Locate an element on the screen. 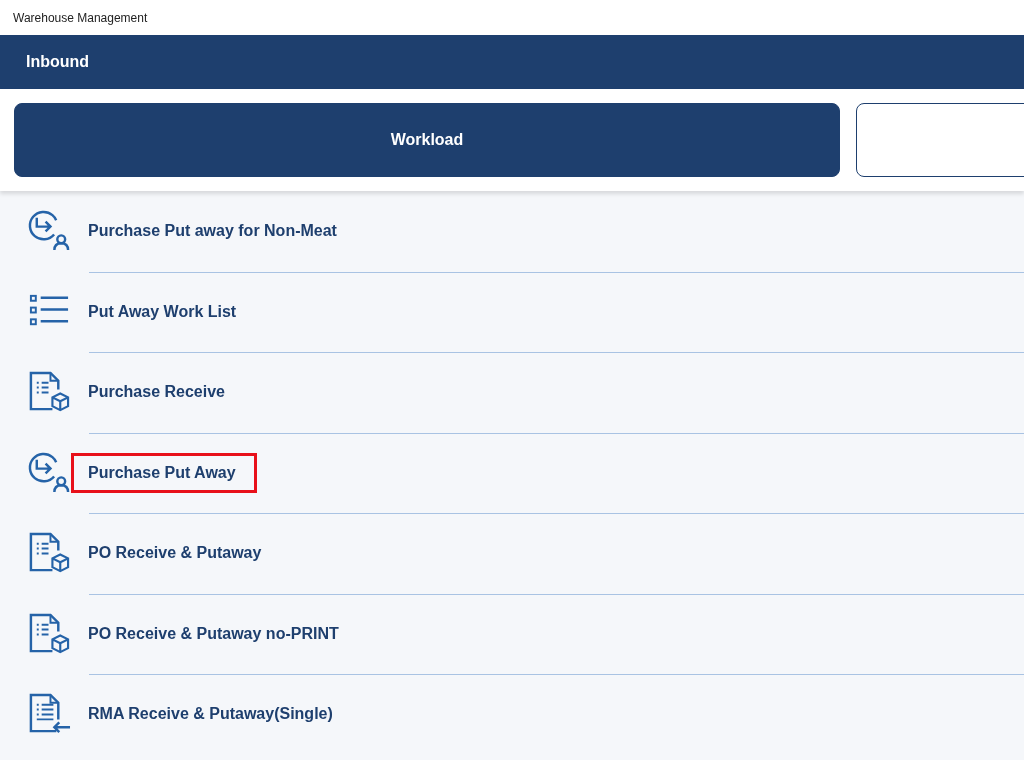 The image size is (1024, 760). page-title: Inbound is located at coordinates (58, 62).